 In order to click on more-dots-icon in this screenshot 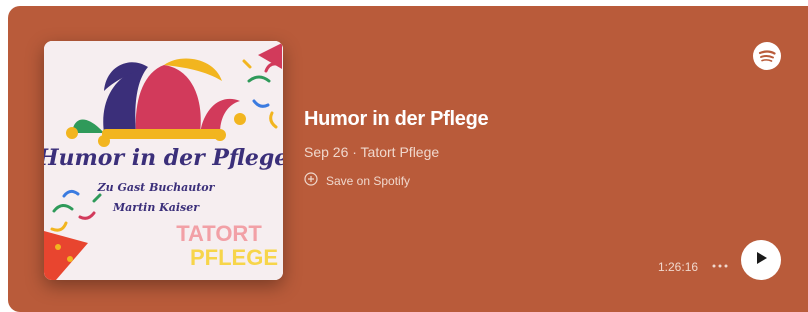, I will do `click(720, 264)`.